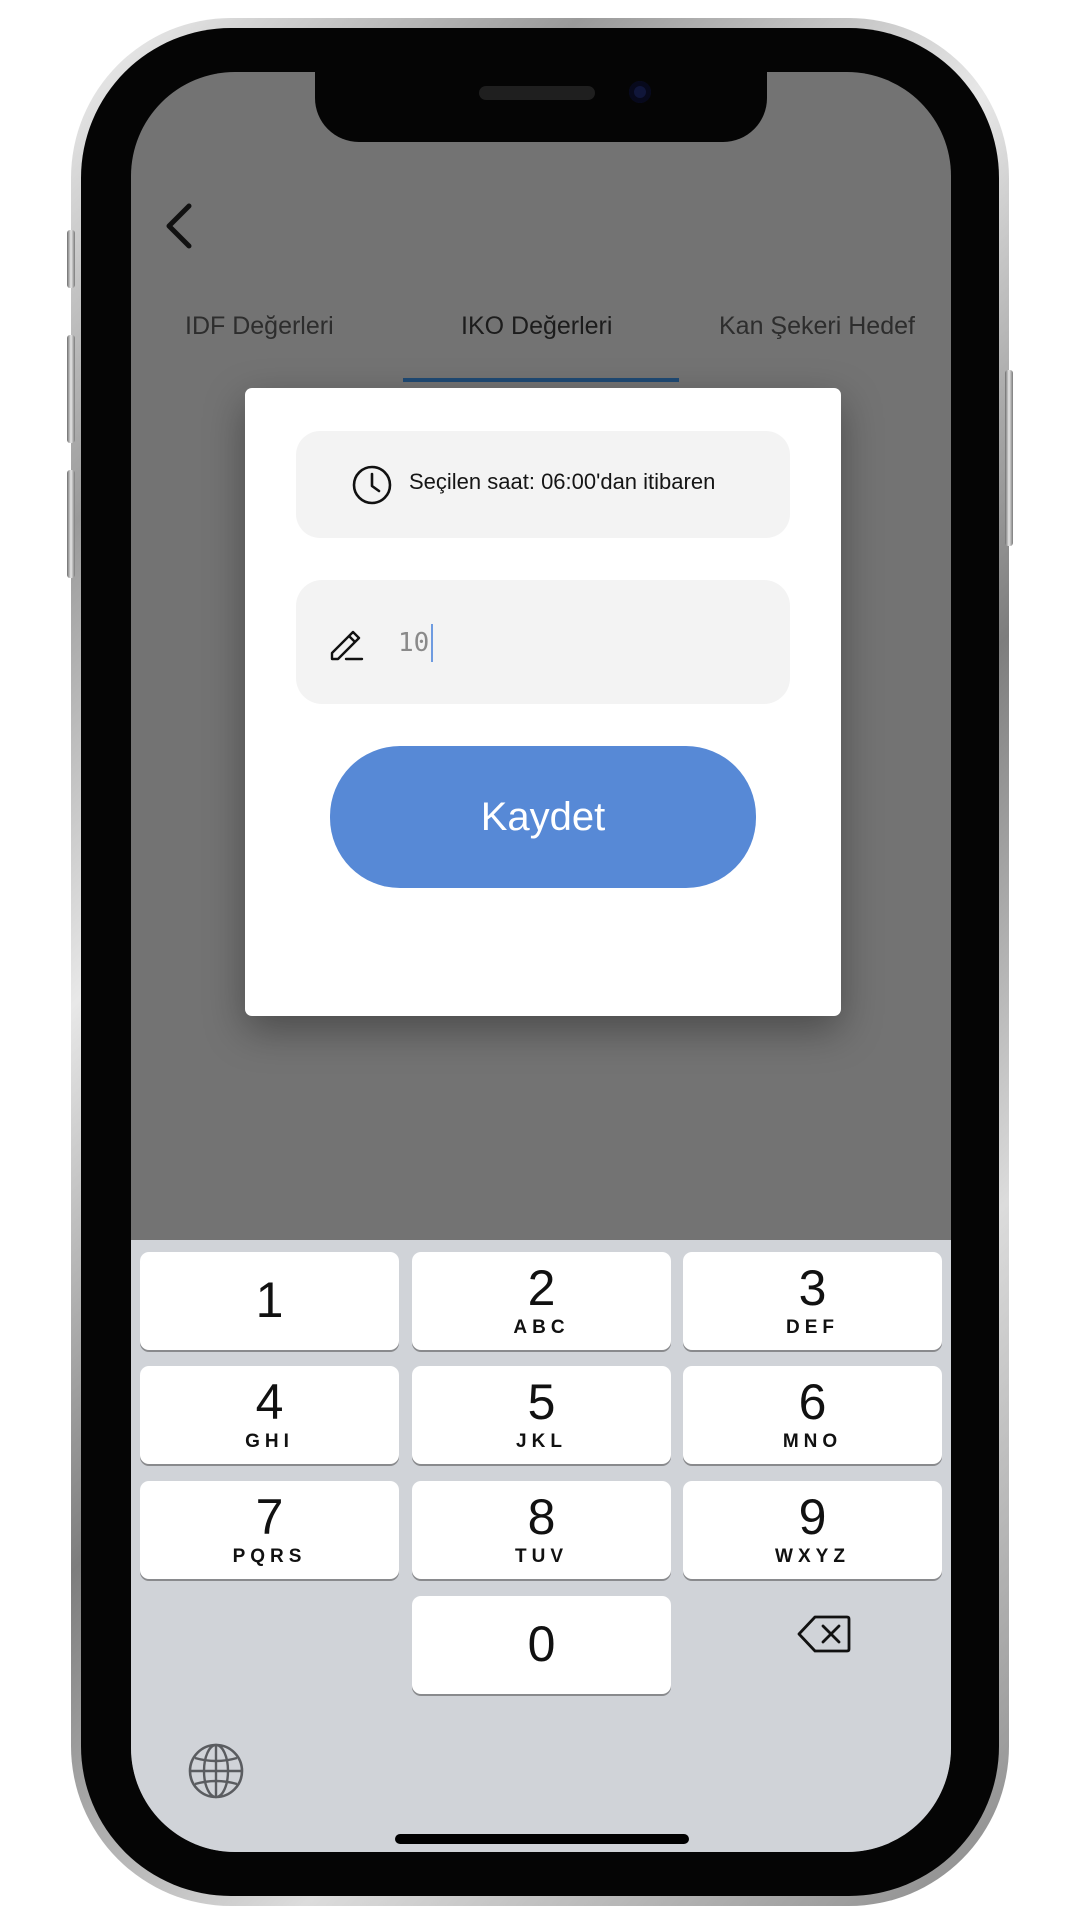 This screenshot has width=1080, height=1920. What do you see at coordinates (812, 1556) in the screenshot?
I see `key-letters: WXYZ` at bounding box center [812, 1556].